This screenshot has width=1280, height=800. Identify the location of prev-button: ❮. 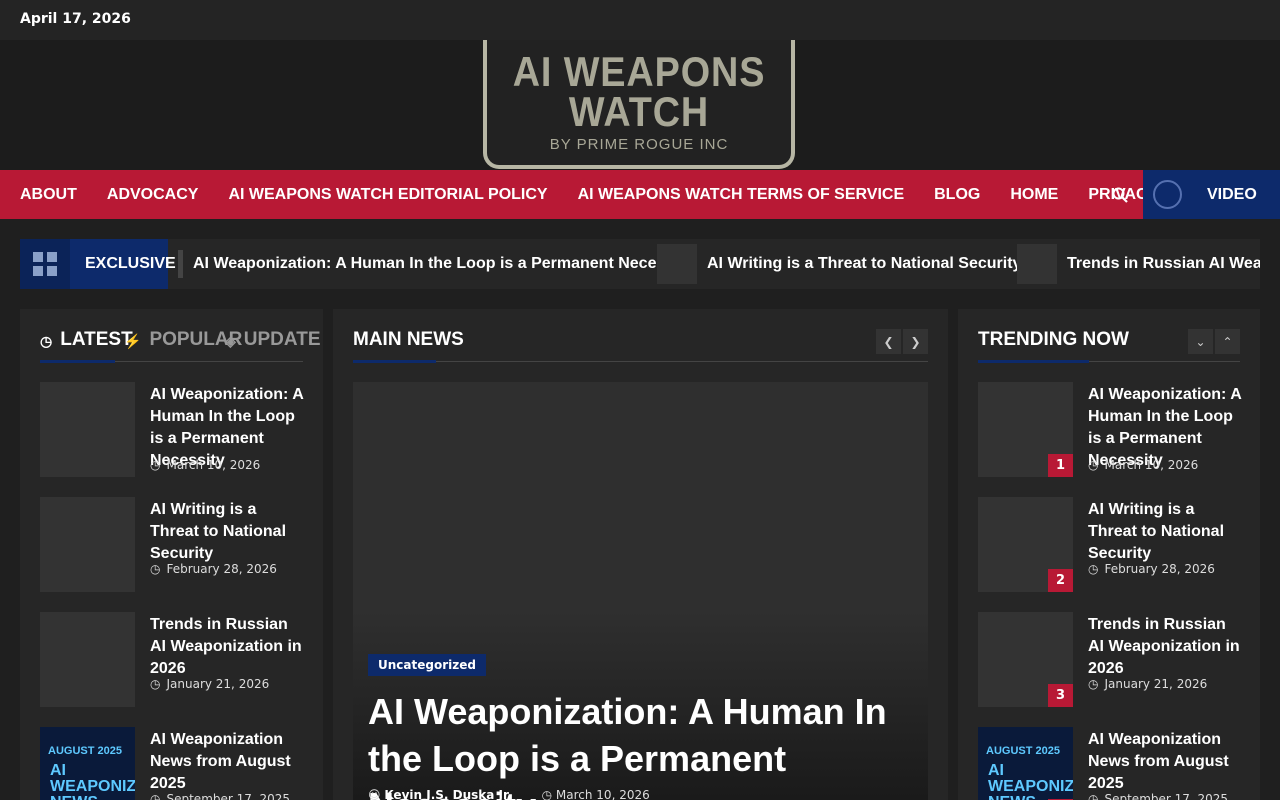
(888, 341).